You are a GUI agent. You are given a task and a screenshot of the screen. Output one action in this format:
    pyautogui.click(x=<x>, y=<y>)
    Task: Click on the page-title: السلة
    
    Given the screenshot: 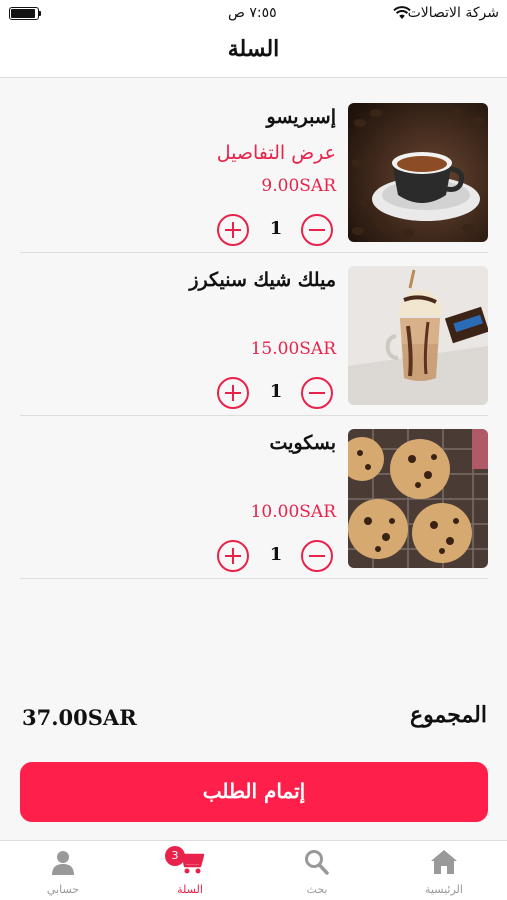 What is the action you would take?
    pyautogui.click(x=253, y=49)
    